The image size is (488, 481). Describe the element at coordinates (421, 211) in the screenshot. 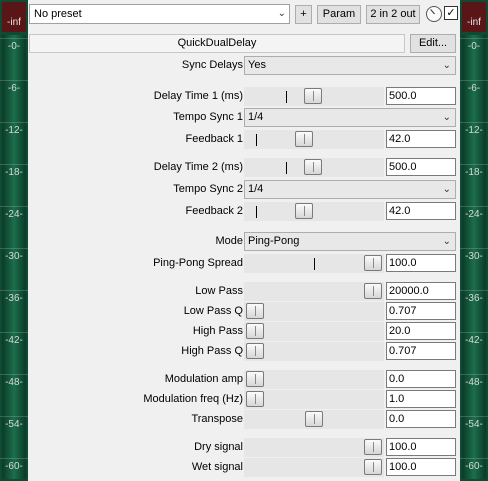

I see `feedback-2-field: 42.0` at that location.